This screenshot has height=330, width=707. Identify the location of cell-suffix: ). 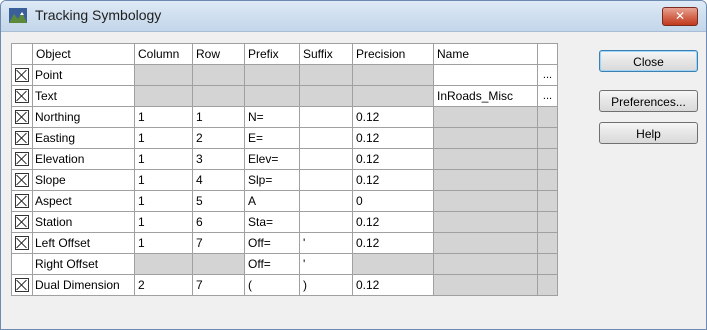
(326, 285).